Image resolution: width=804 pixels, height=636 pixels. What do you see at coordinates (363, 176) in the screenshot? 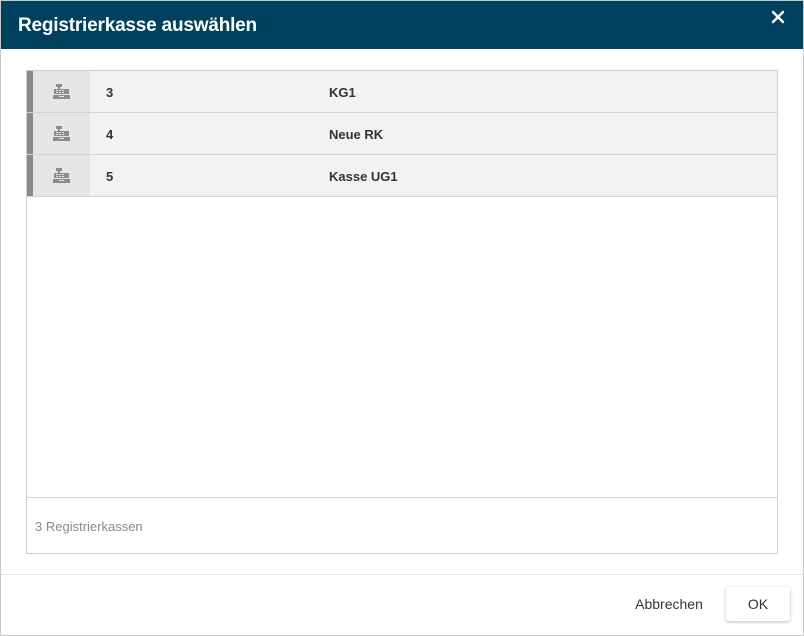
I see `register-name: Kasse UG1` at bounding box center [363, 176].